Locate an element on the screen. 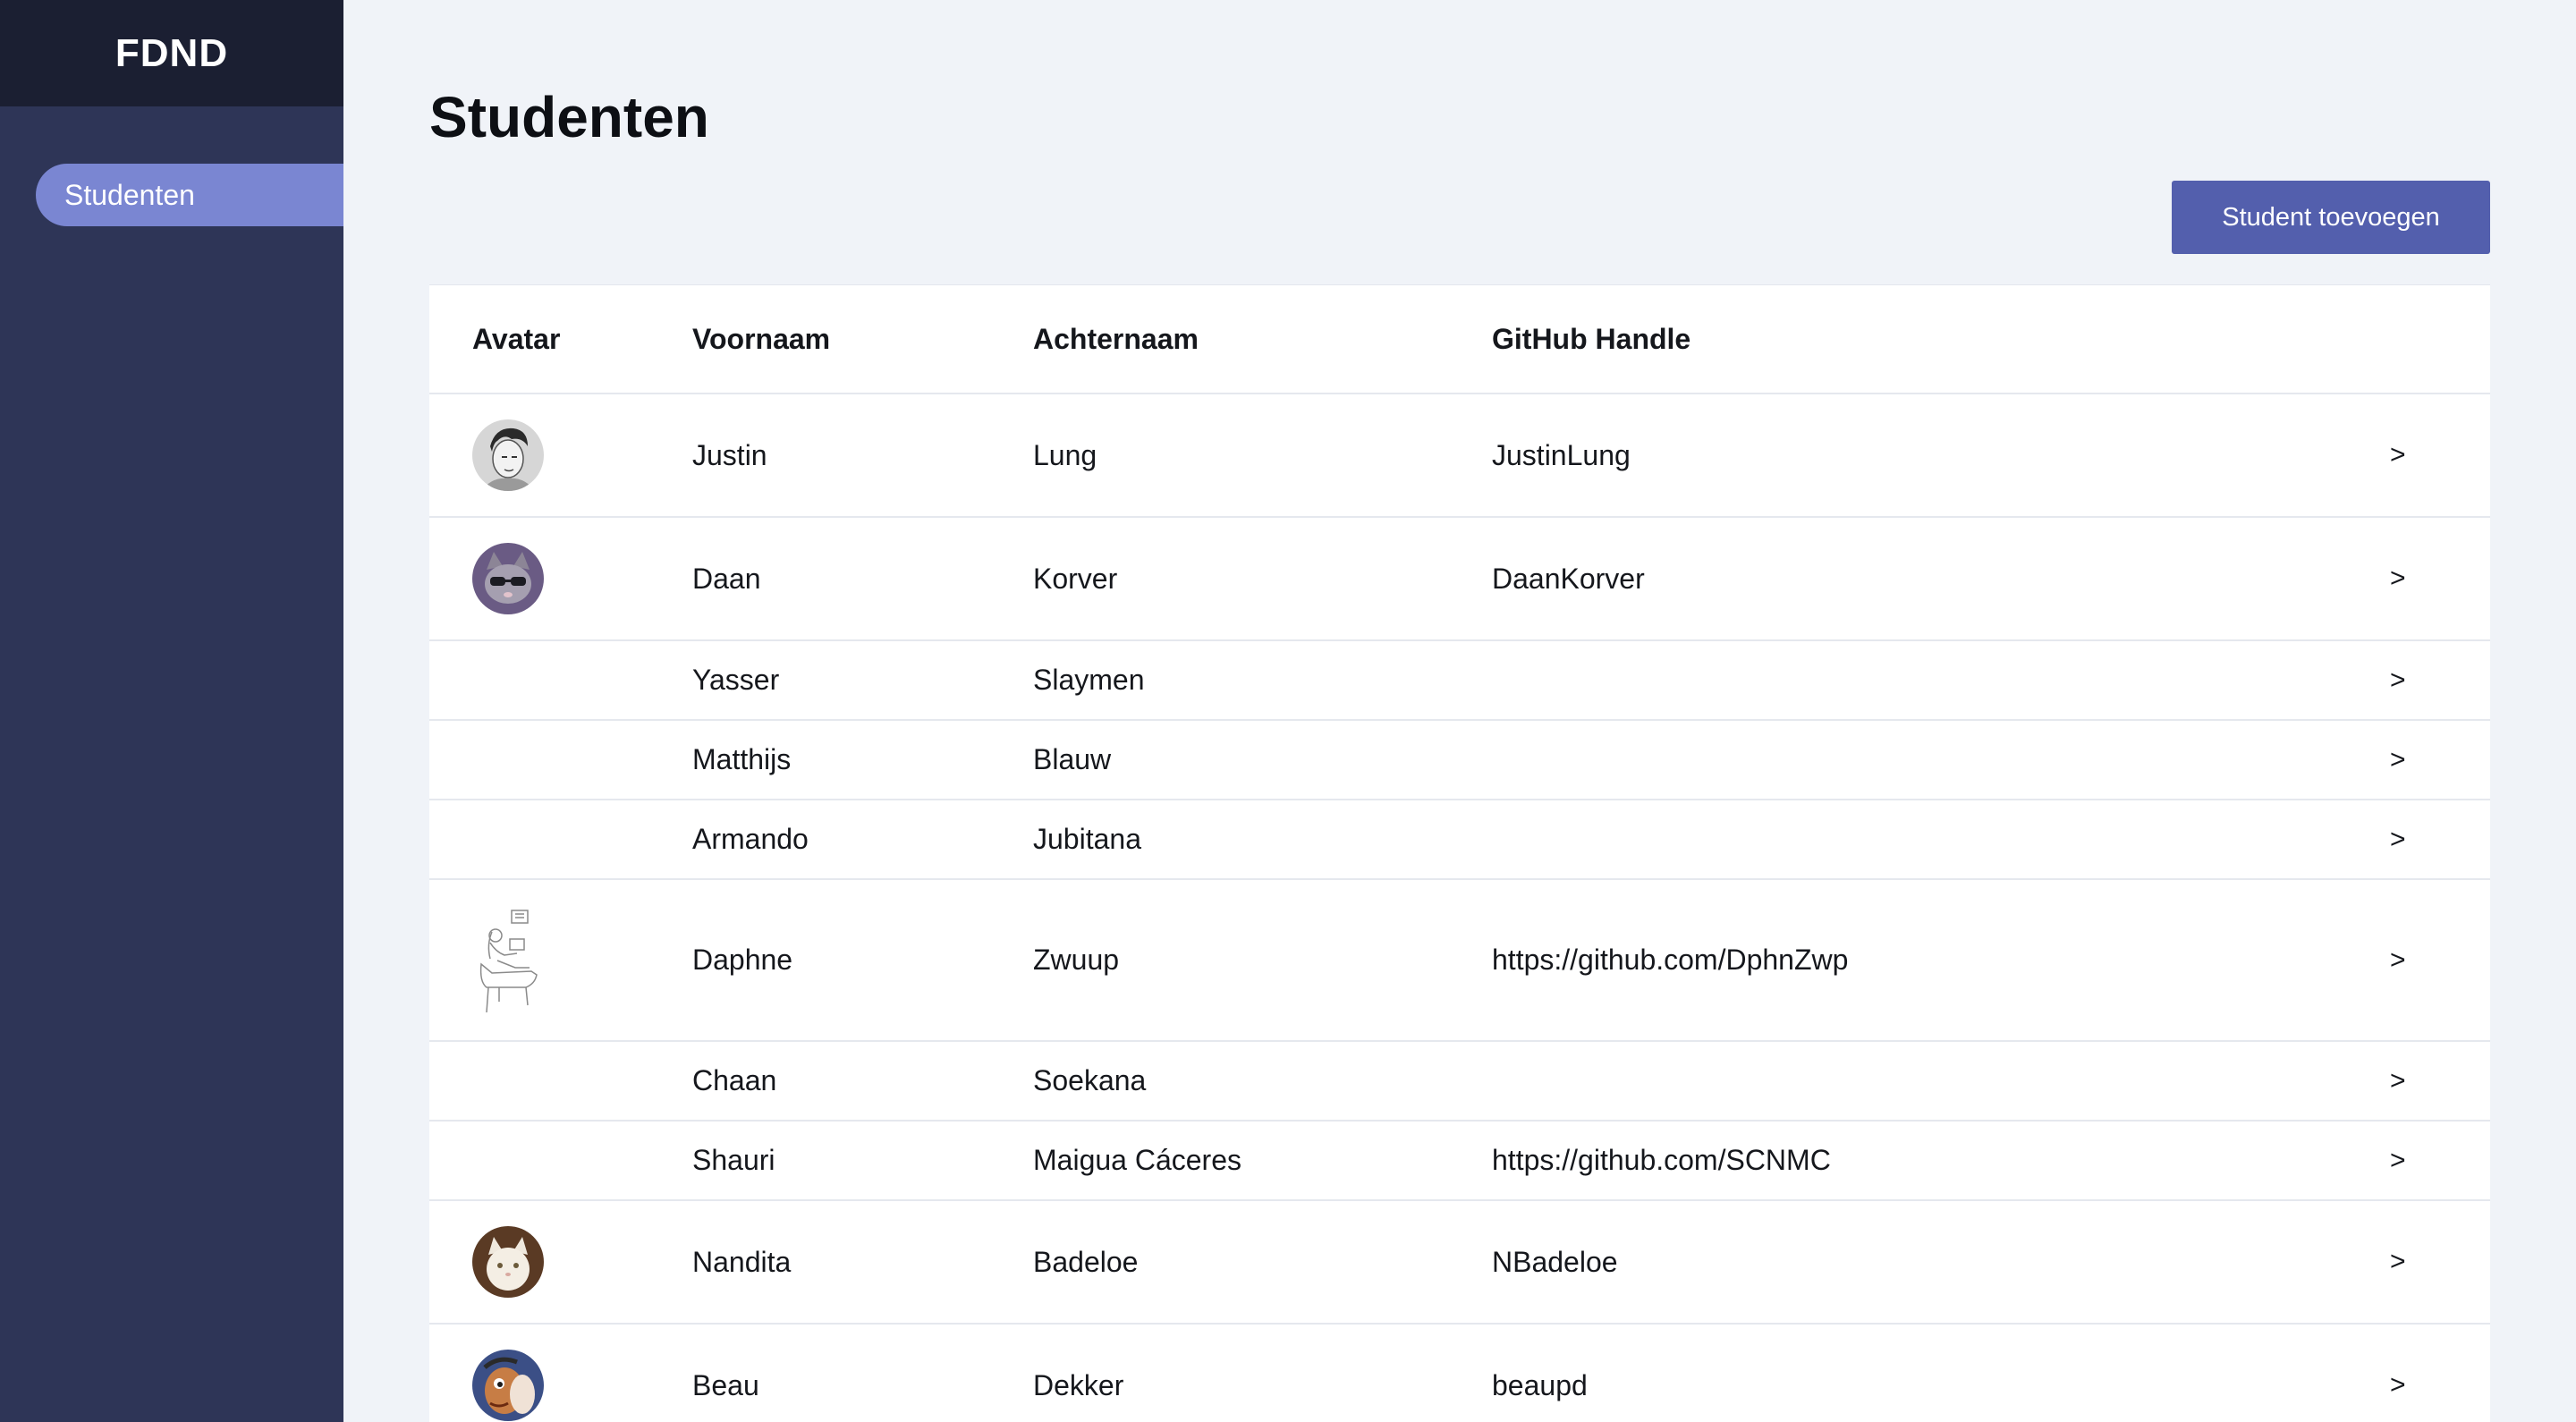 Image resolution: width=2576 pixels, height=1422 pixels. first-name: Shauri is located at coordinates (733, 1160).